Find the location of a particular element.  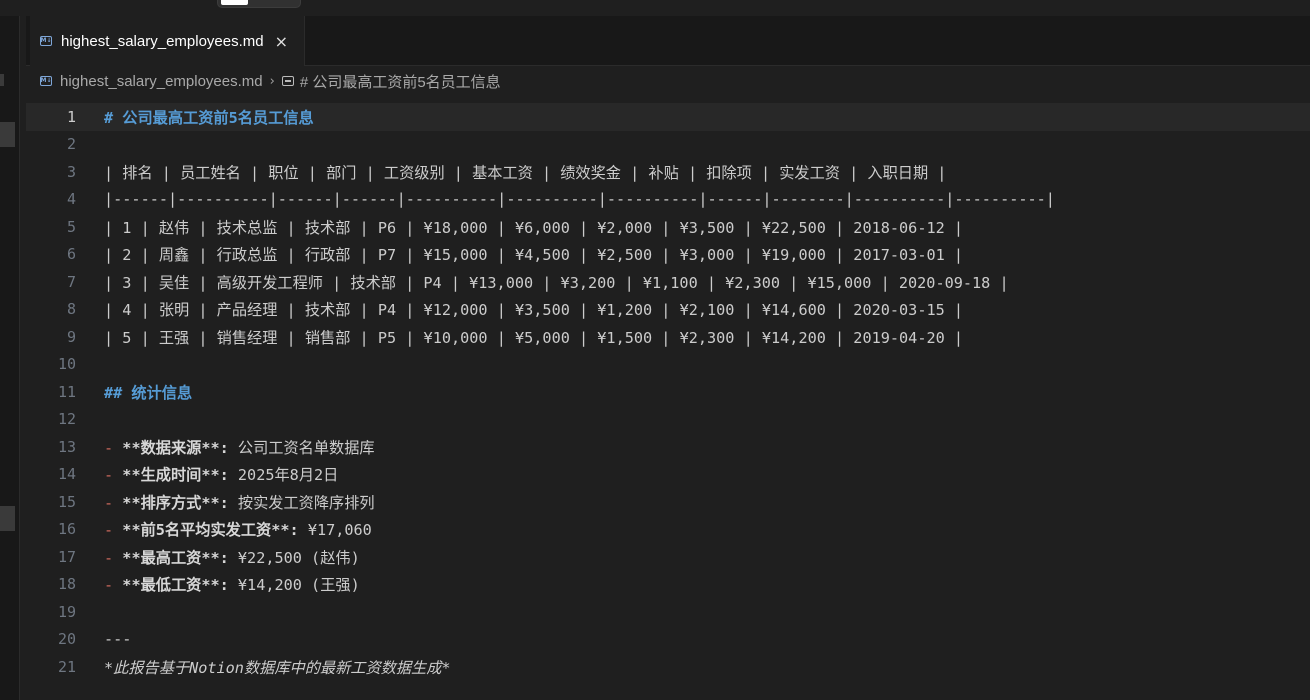

editor-line: 20 --- is located at coordinates (668, 640).